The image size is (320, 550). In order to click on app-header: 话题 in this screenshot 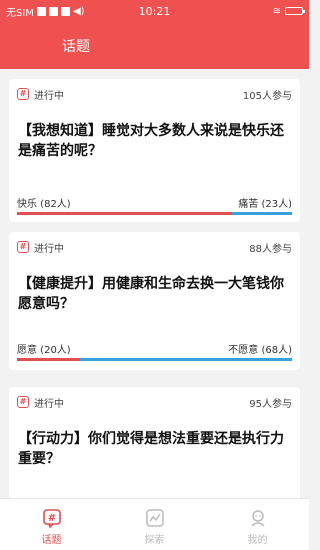, I will do `click(154, 45)`.